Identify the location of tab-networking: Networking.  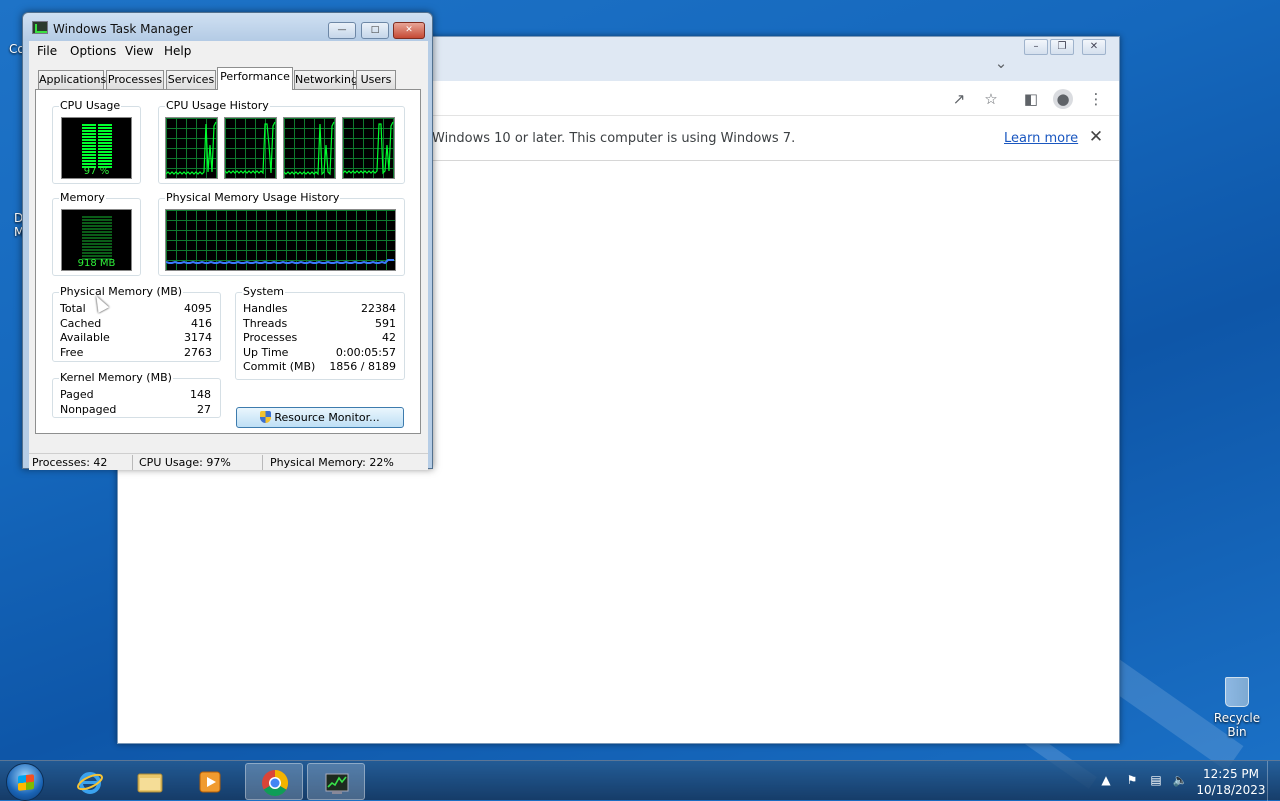
(326, 79).